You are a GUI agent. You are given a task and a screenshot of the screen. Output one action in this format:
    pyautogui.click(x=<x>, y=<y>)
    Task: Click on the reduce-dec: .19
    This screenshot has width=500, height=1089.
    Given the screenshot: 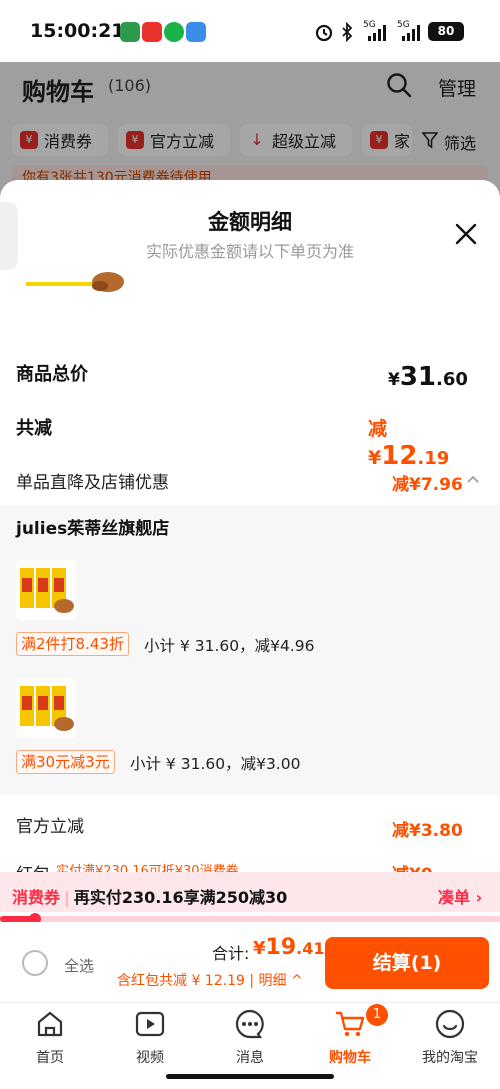 What is the action you would take?
    pyautogui.click(x=433, y=458)
    